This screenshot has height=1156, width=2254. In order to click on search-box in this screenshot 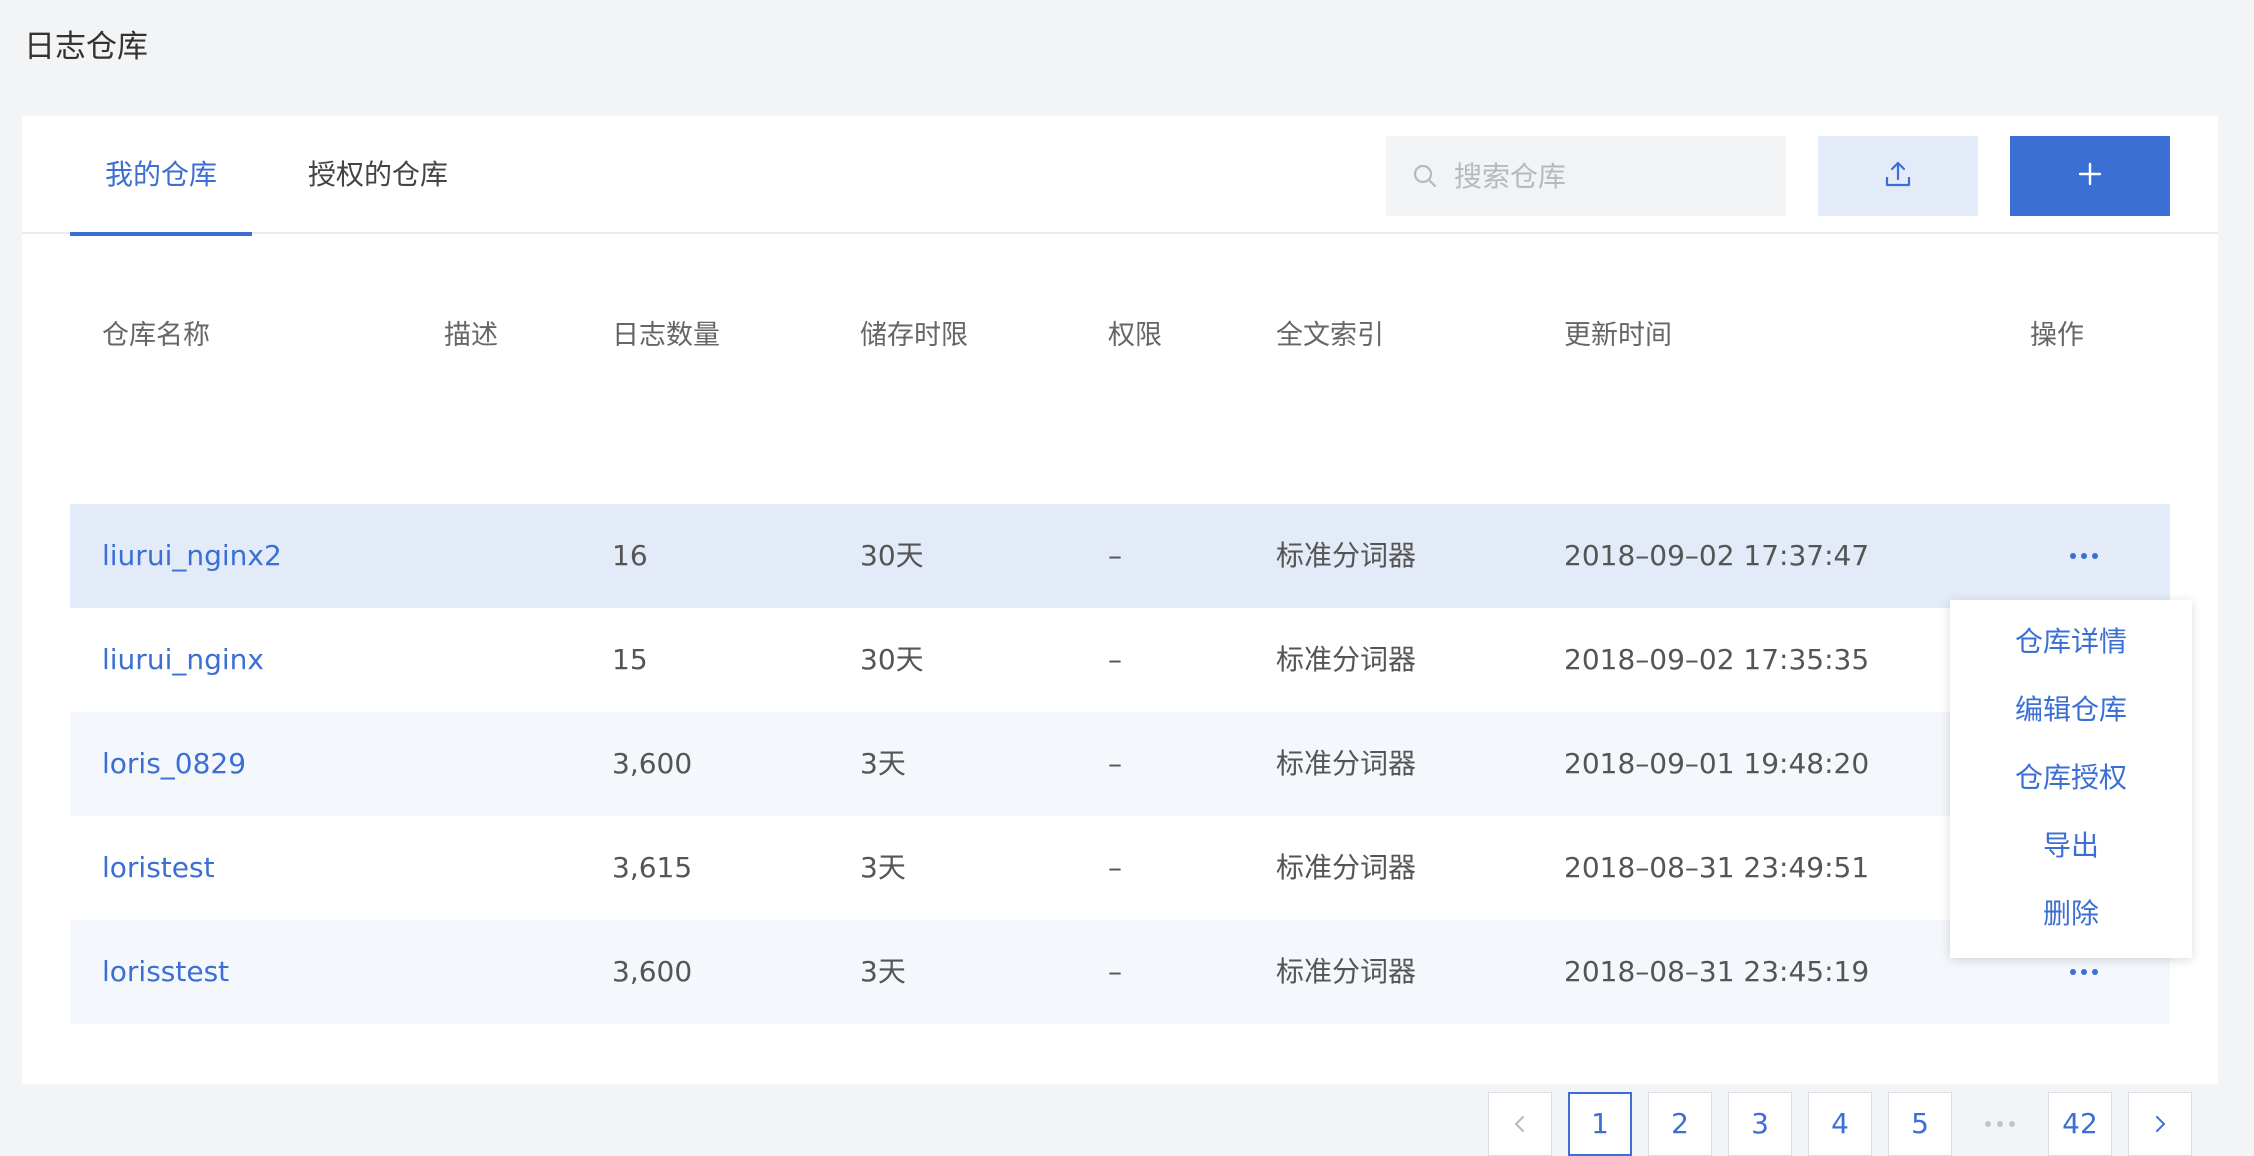, I will do `click(1586, 176)`.